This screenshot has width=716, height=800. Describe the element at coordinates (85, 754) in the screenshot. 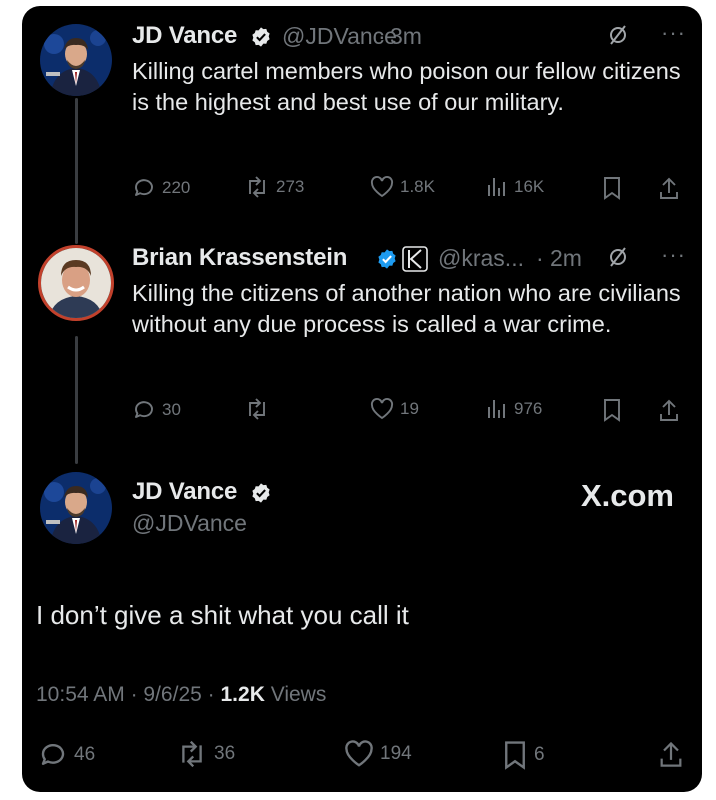

I see `reply-count: 46` at that location.